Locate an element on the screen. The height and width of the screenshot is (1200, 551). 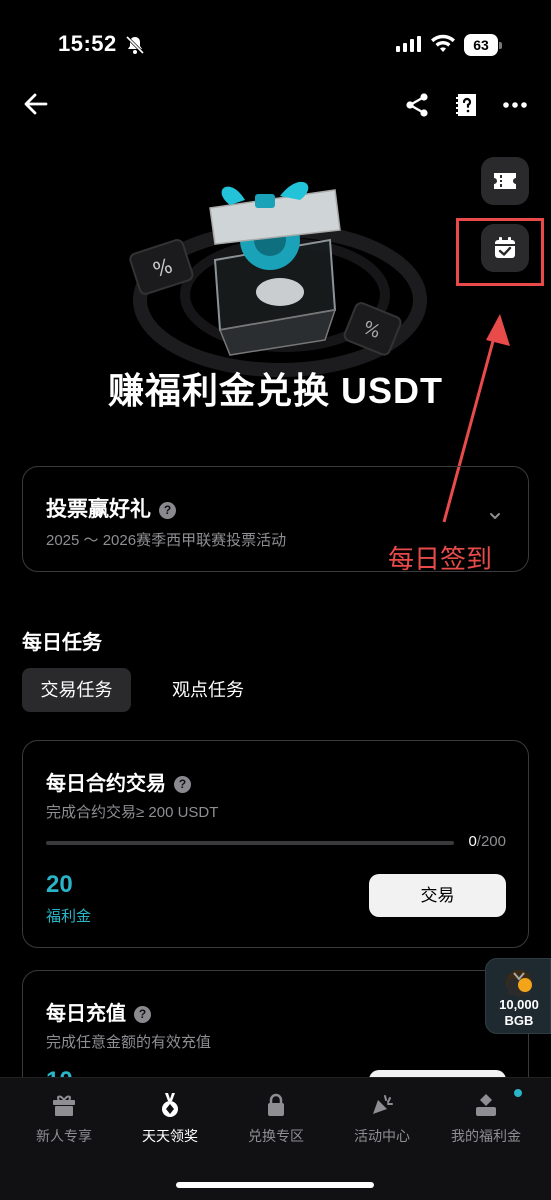
status-bar: 15:52 63 is located at coordinates (275, 40).